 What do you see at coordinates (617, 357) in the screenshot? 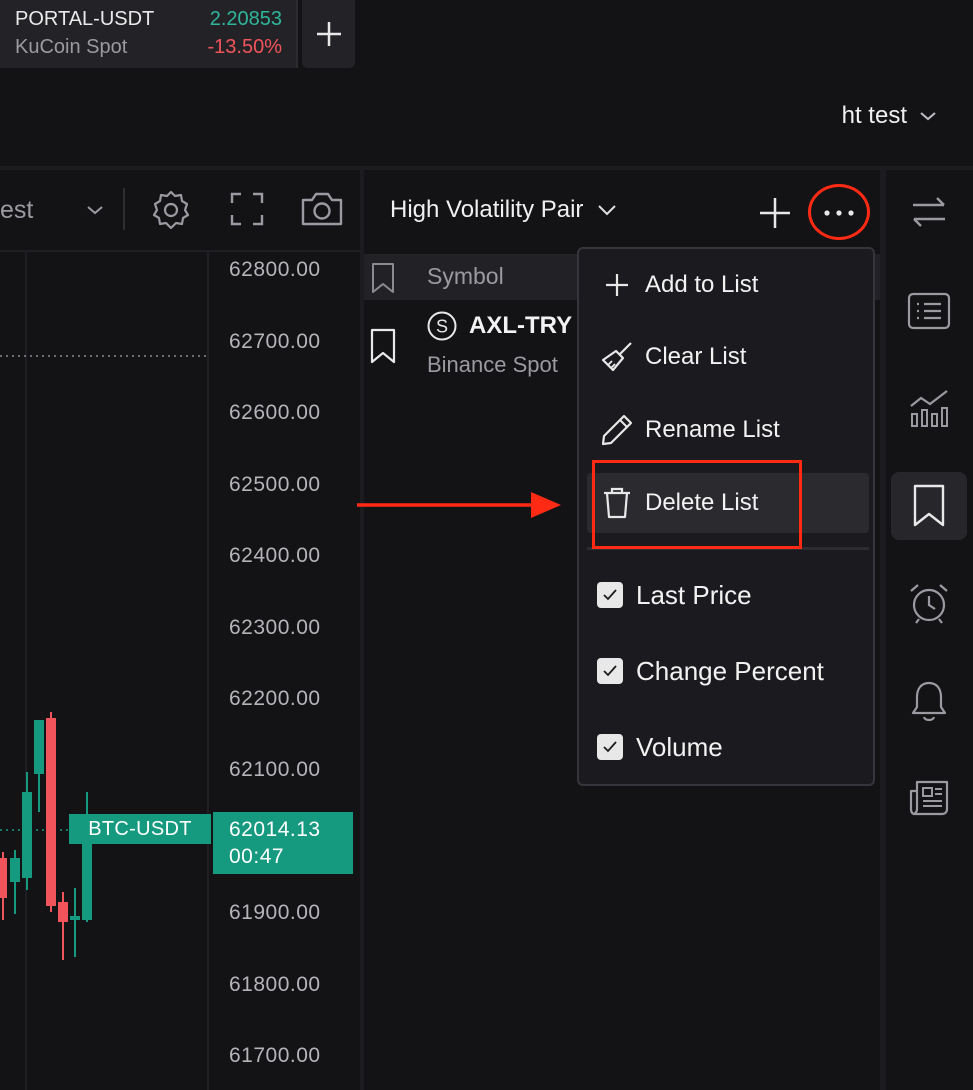
I see `broom-icon` at bounding box center [617, 357].